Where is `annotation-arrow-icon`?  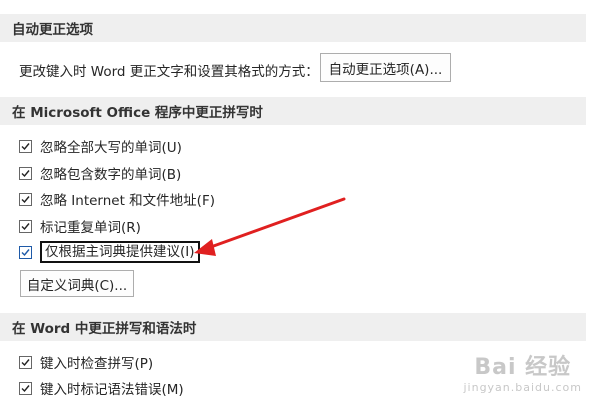
annotation-arrow-icon is located at coordinates (270, 226).